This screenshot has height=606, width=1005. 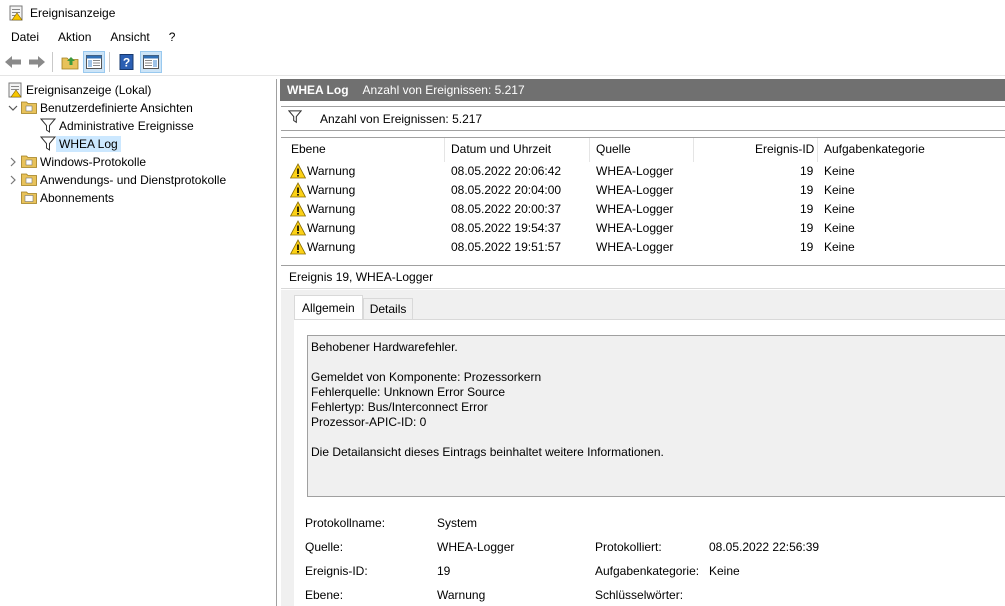 What do you see at coordinates (336, 571) in the screenshot?
I see `event-id-label: Ereignis-ID:` at bounding box center [336, 571].